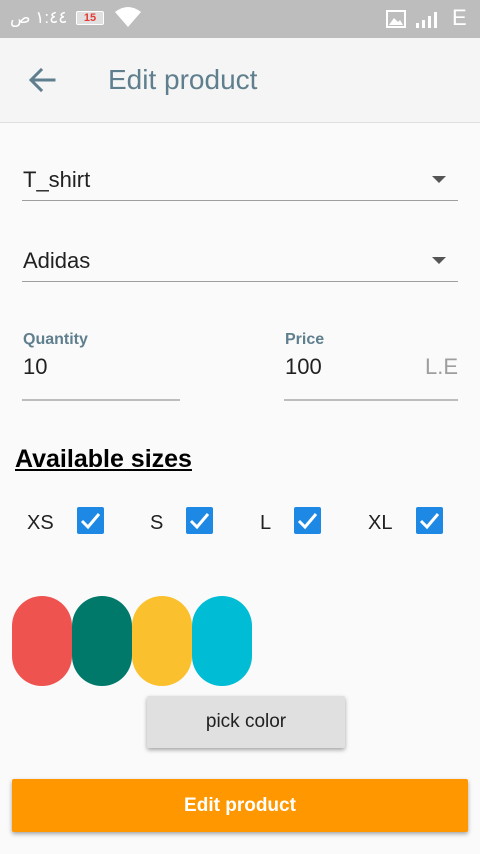  What do you see at coordinates (101, 400) in the screenshot?
I see `quantity-underline` at bounding box center [101, 400].